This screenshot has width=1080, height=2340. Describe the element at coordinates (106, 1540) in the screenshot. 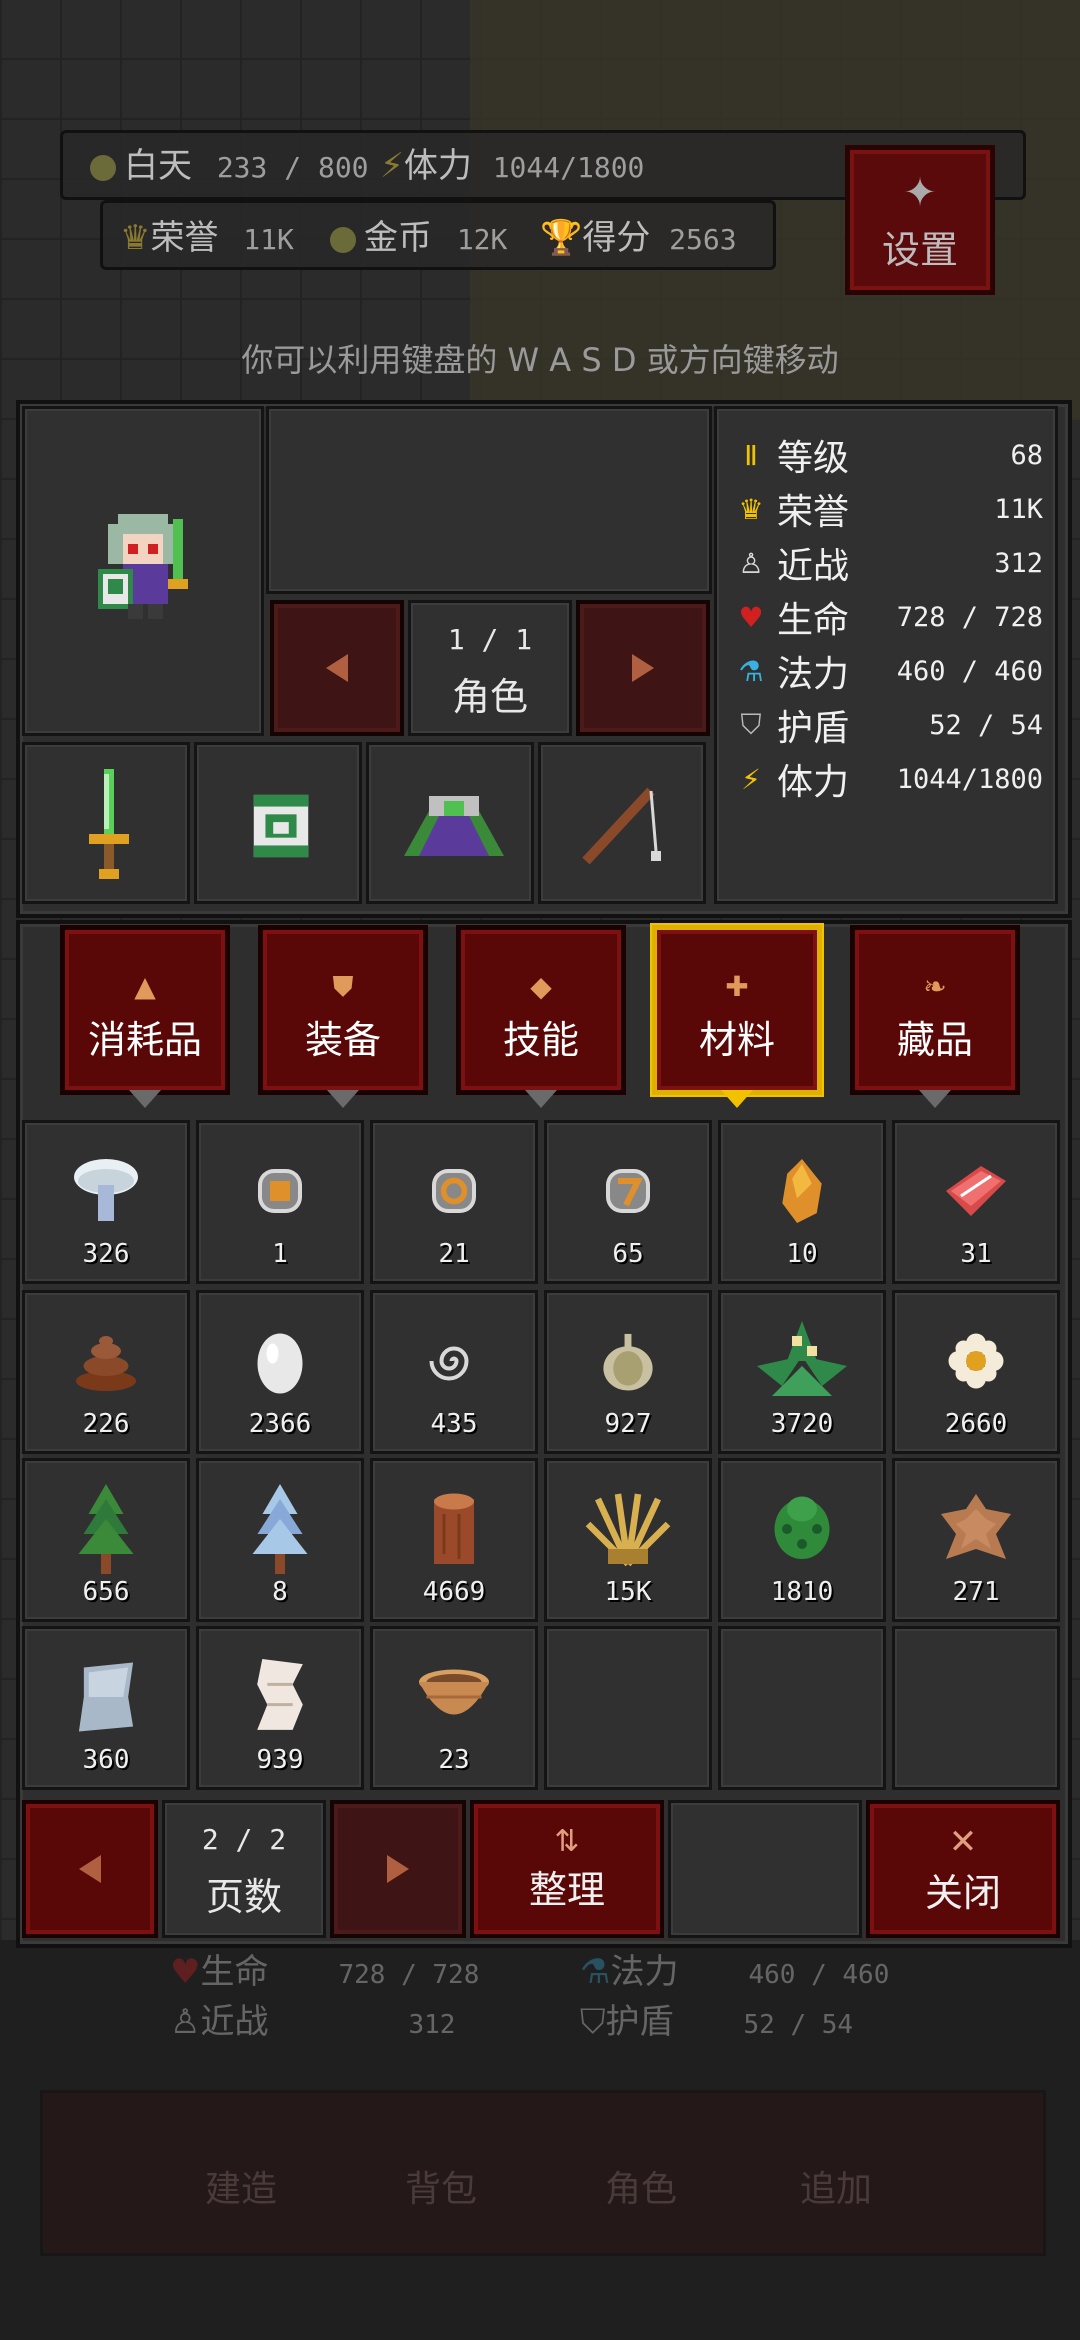

I see `inventory-slot: 656` at that location.